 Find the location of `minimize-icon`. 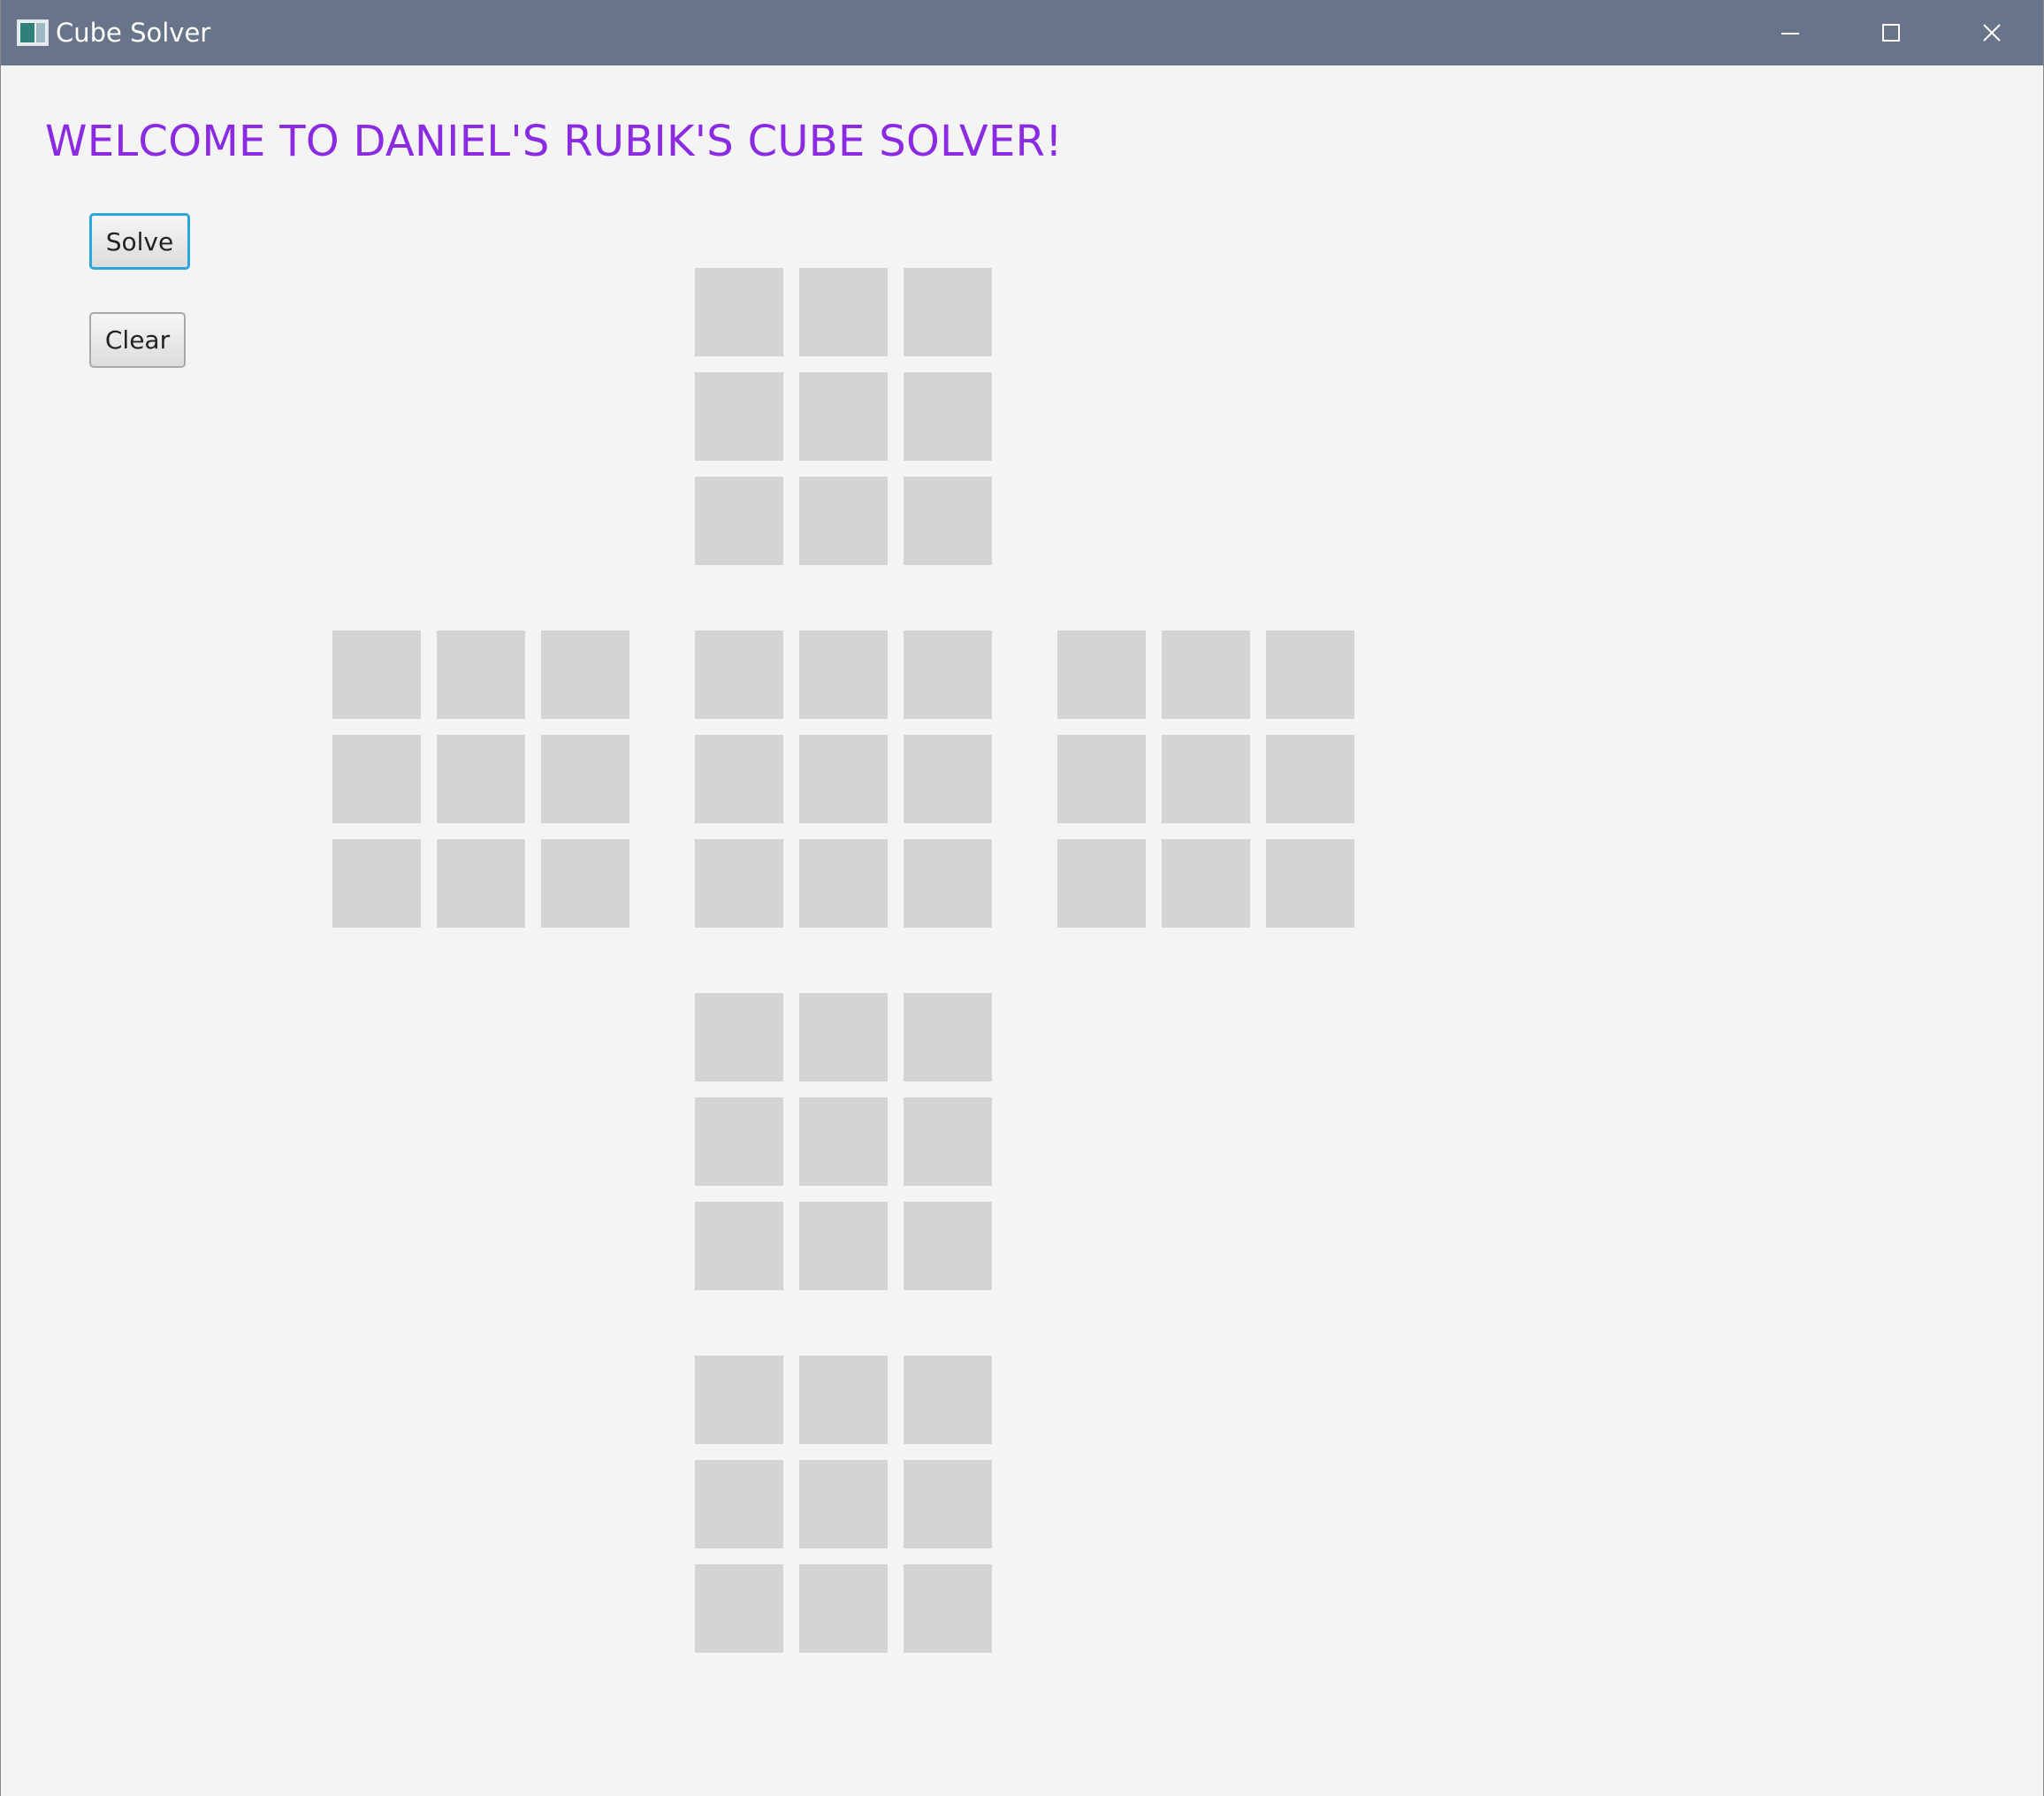

minimize-icon is located at coordinates (1790, 33).